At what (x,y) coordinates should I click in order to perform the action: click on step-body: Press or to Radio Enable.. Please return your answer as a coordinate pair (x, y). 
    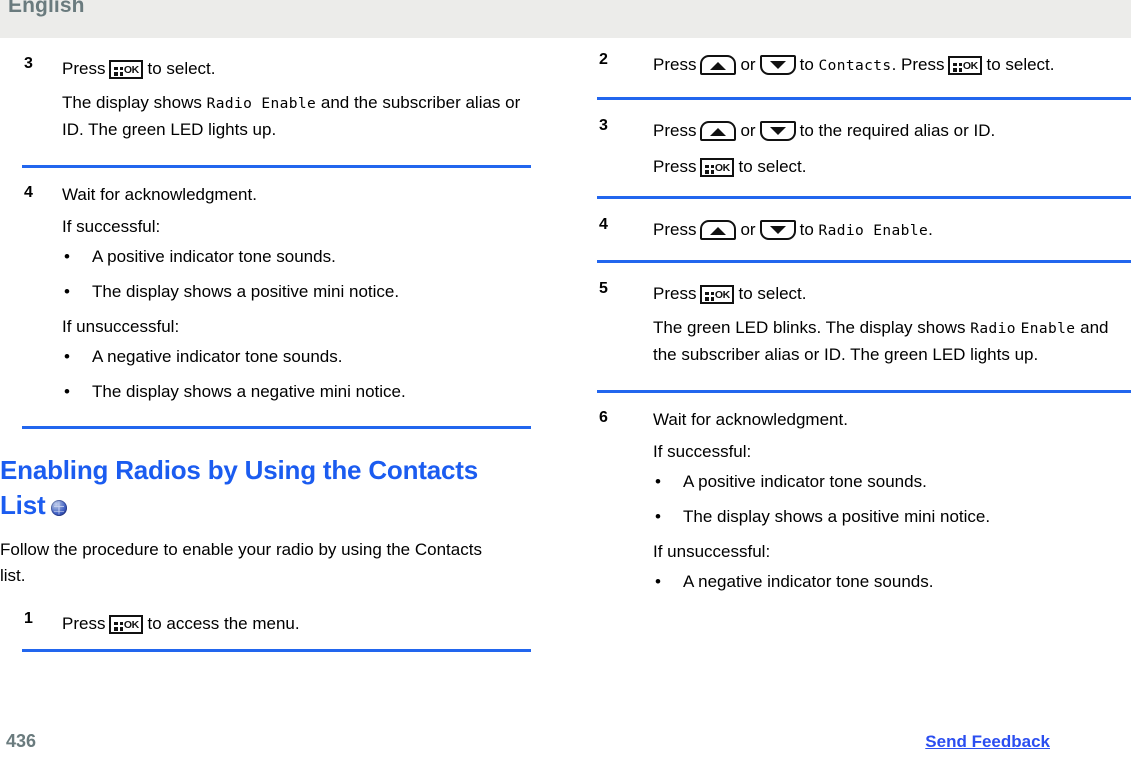
    Looking at the image, I should click on (888, 230).